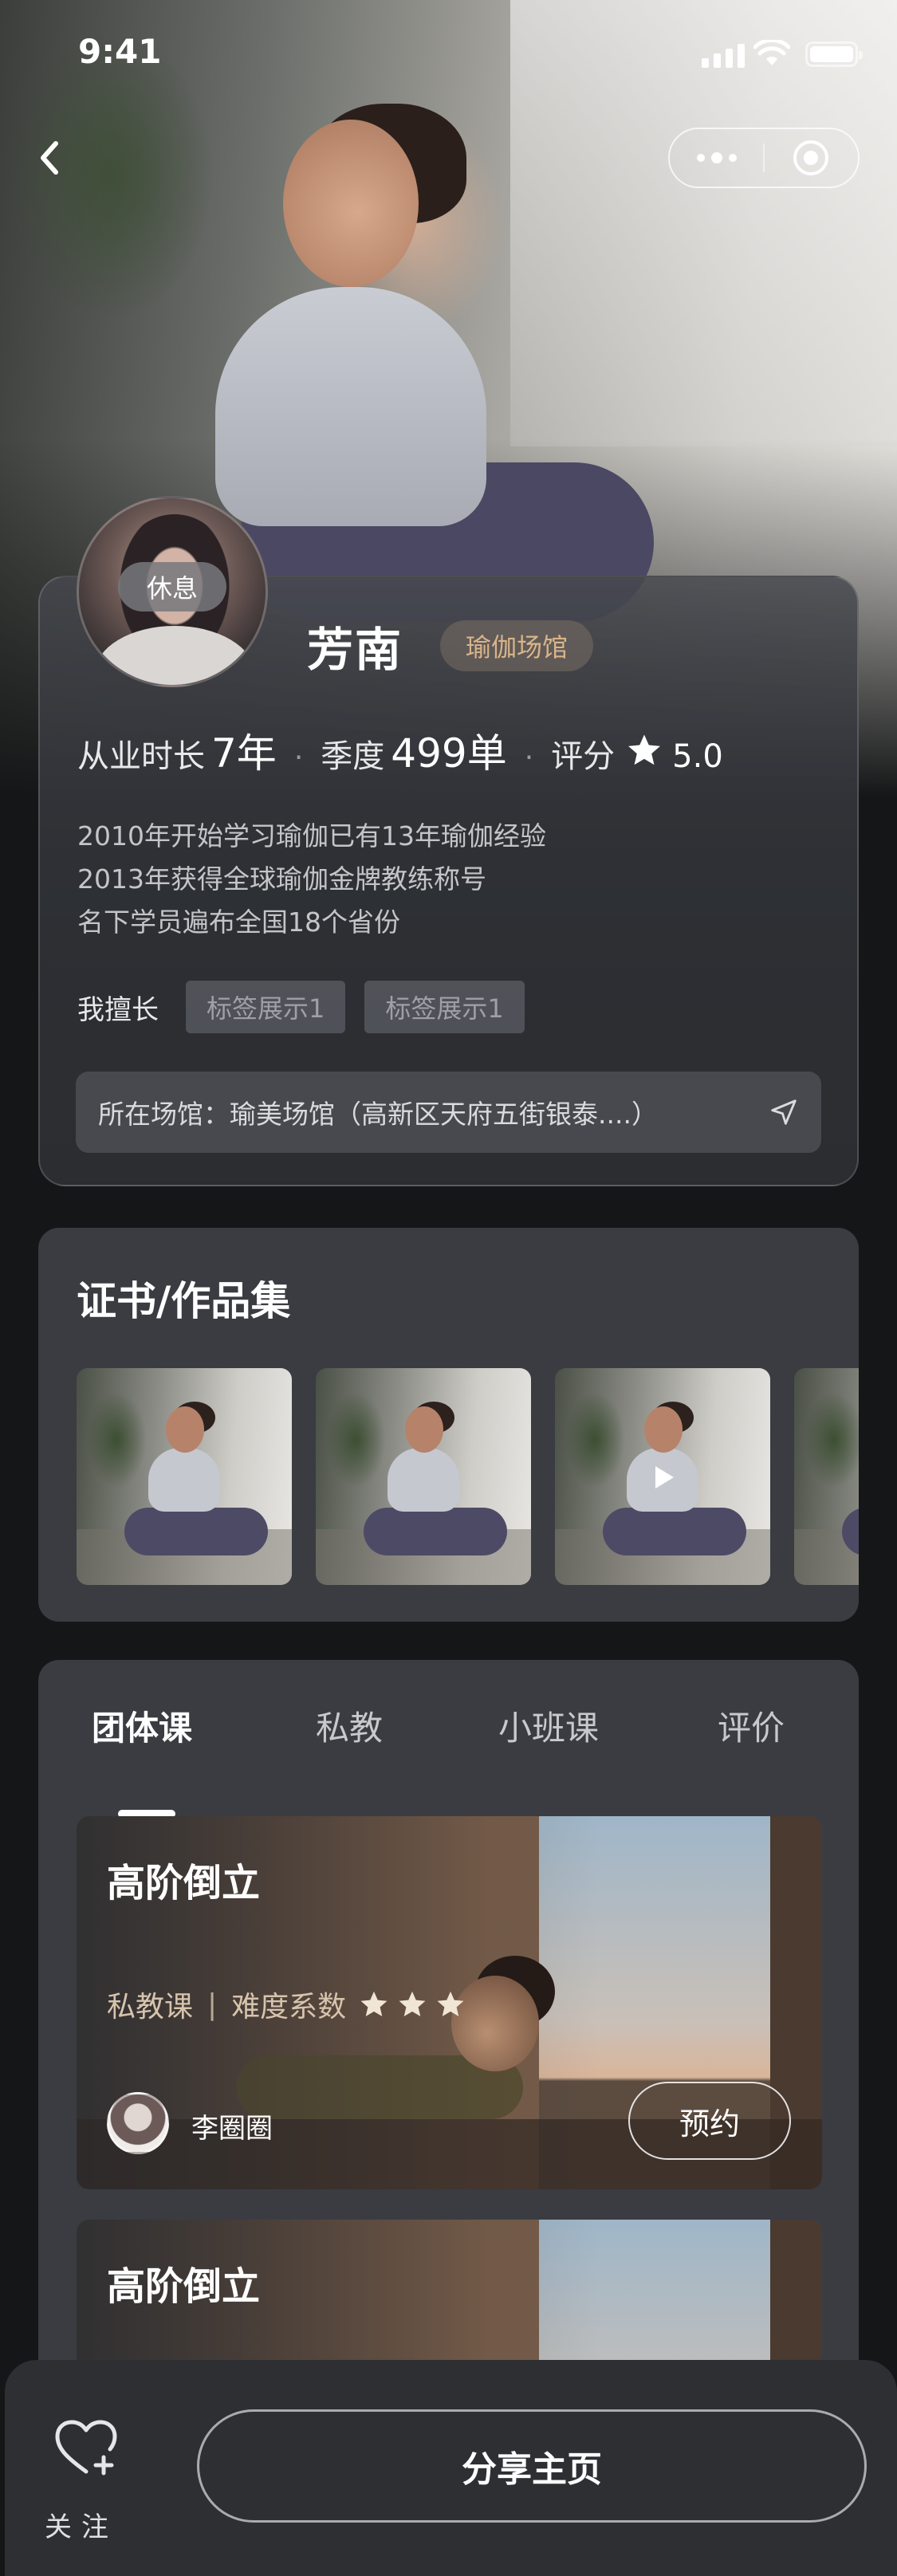 This screenshot has height=2576, width=897. I want to click on rating-label: 评分, so click(583, 756).